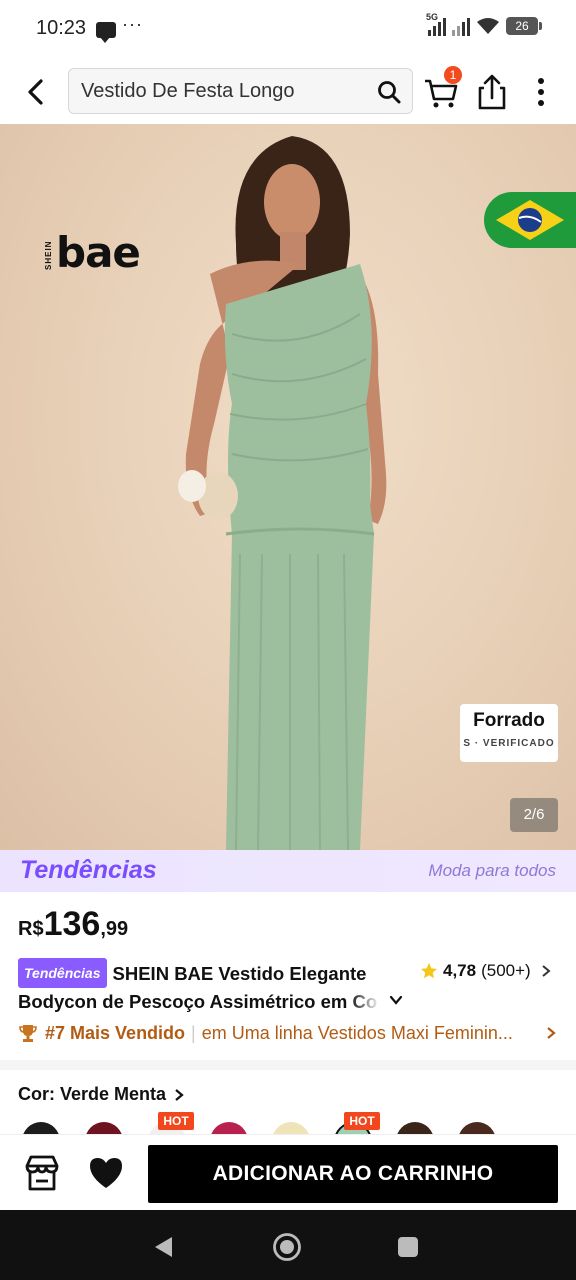  What do you see at coordinates (288, 1065) in the screenshot?
I see `section-divider` at bounding box center [288, 1065].